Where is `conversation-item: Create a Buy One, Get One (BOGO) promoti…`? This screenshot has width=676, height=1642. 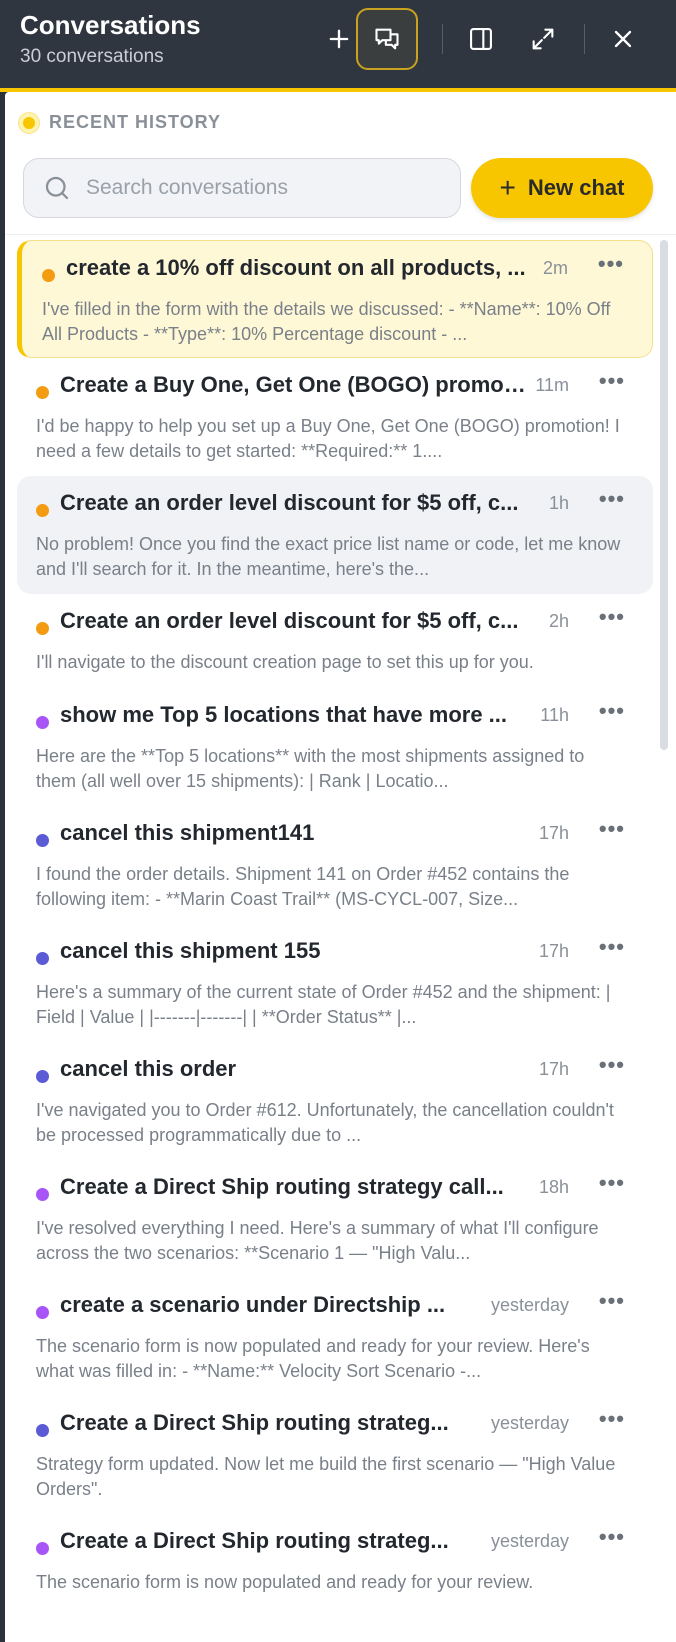 conversation-item: Create a Buy One, Get One (BOGO) promoti… is located at coordinates (335, 417).